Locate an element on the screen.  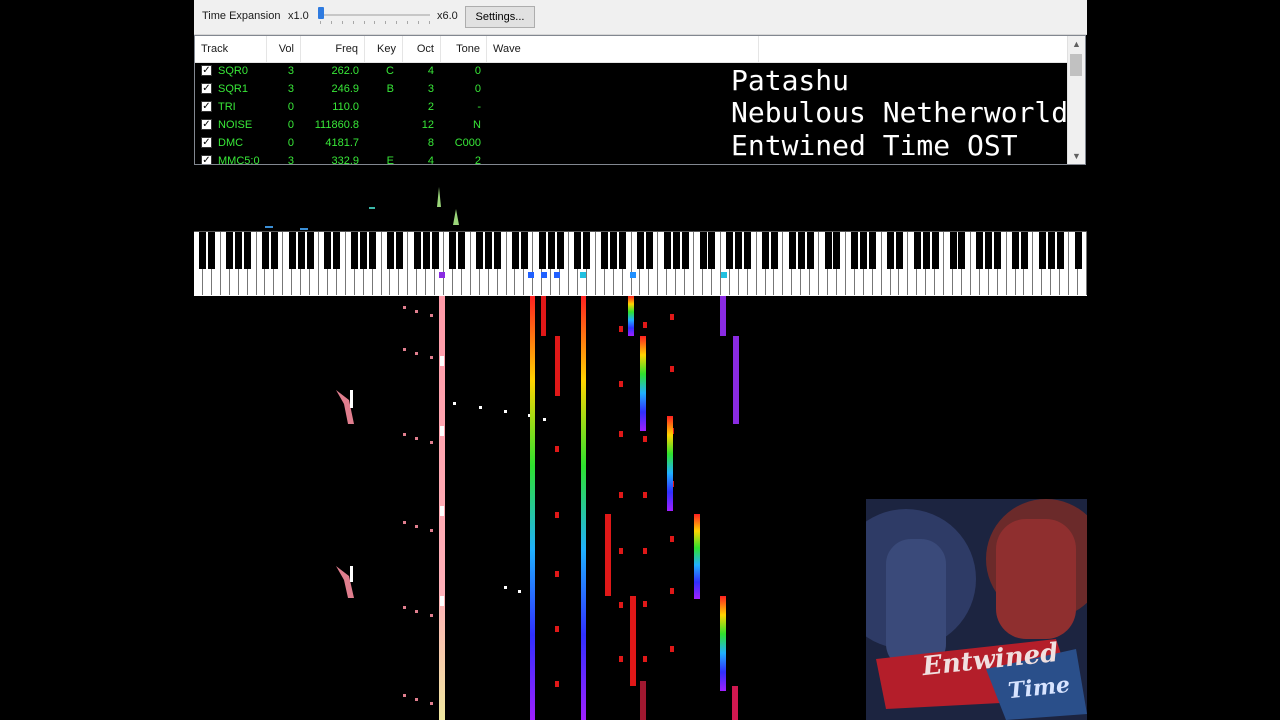
song-title: Nebulous Netherworld is located at coordinates (900, 112).